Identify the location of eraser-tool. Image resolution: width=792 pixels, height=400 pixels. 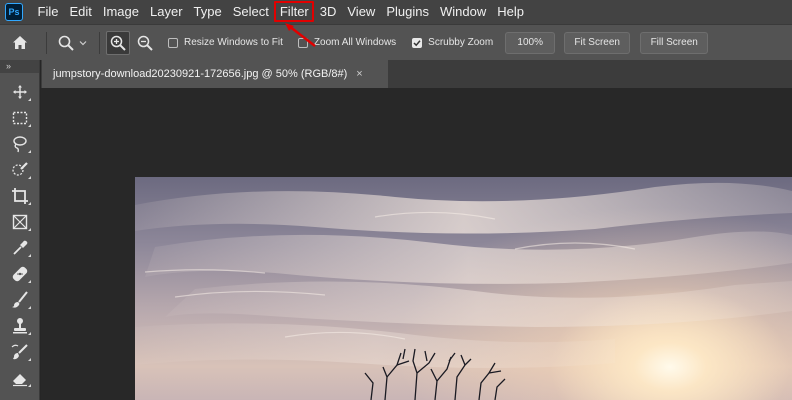
(20, 378).